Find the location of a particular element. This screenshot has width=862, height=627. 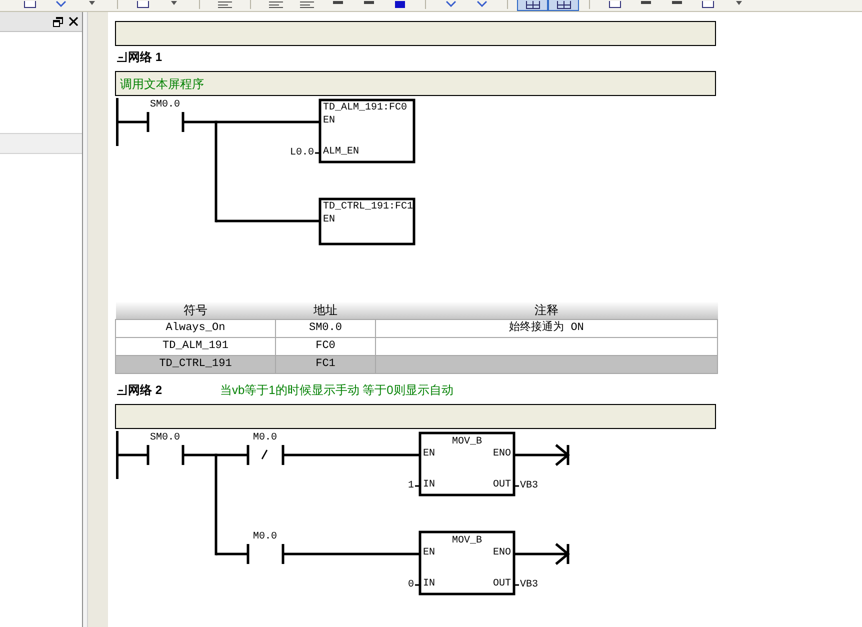

restore-icon is located at coordinates (58, 21).